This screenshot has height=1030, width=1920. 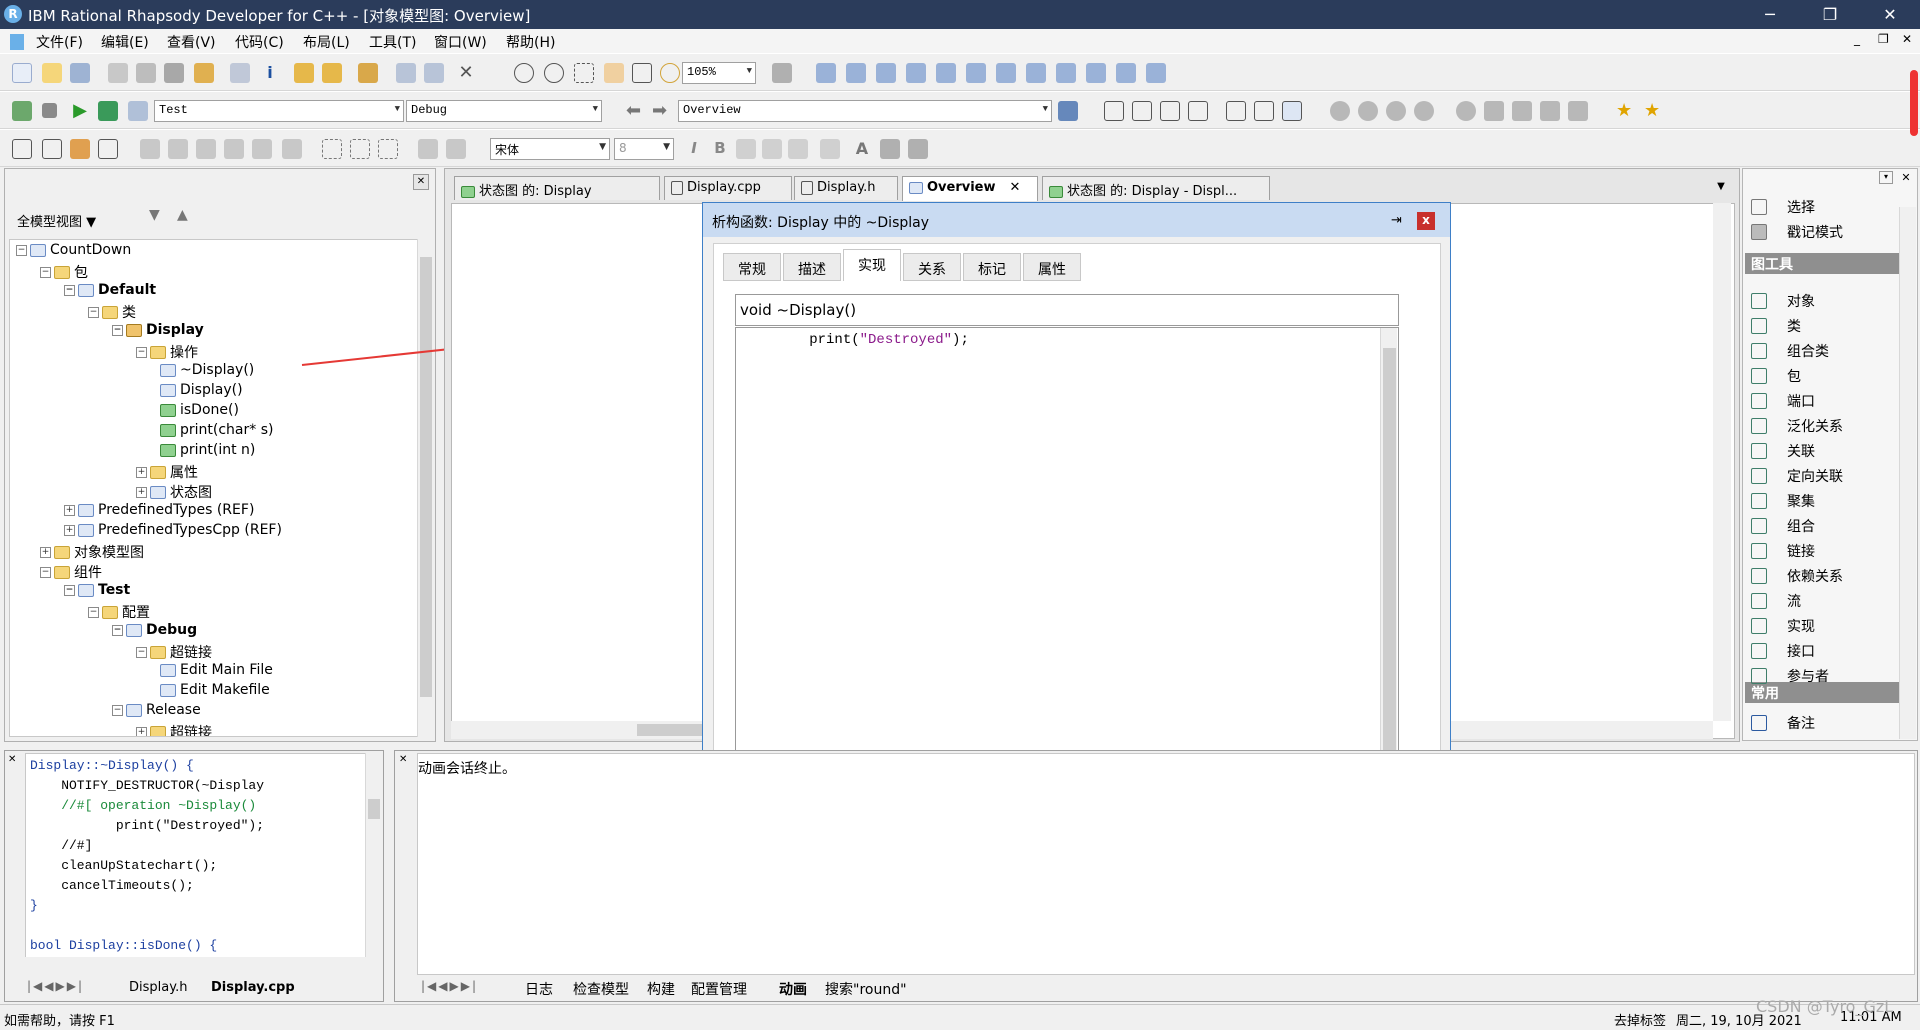 What do you see at coordinates (1052, 267) in the screenshot?
I see `dialog-tab: 属性` at bounding box center [1052, 267].